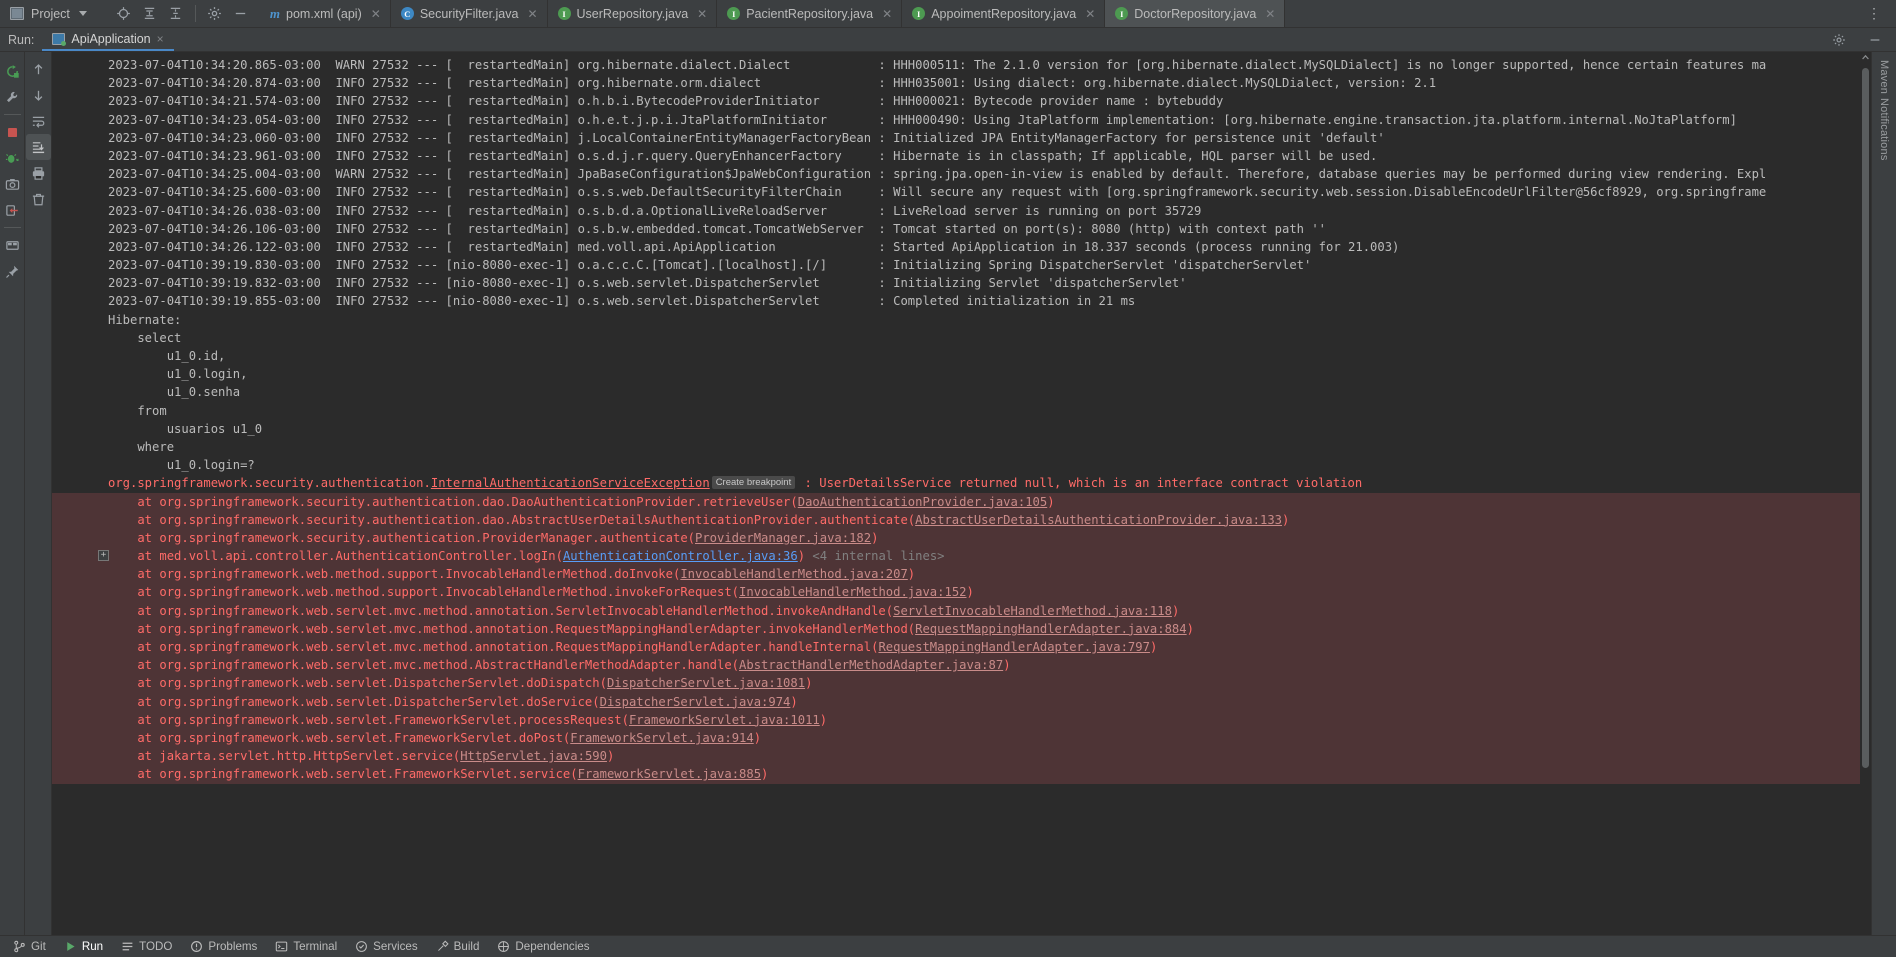  What do you see at coordinates (12, 184) in the screenshot?
I see `camera-snapshot-icon` at bounding box center [12, 184].